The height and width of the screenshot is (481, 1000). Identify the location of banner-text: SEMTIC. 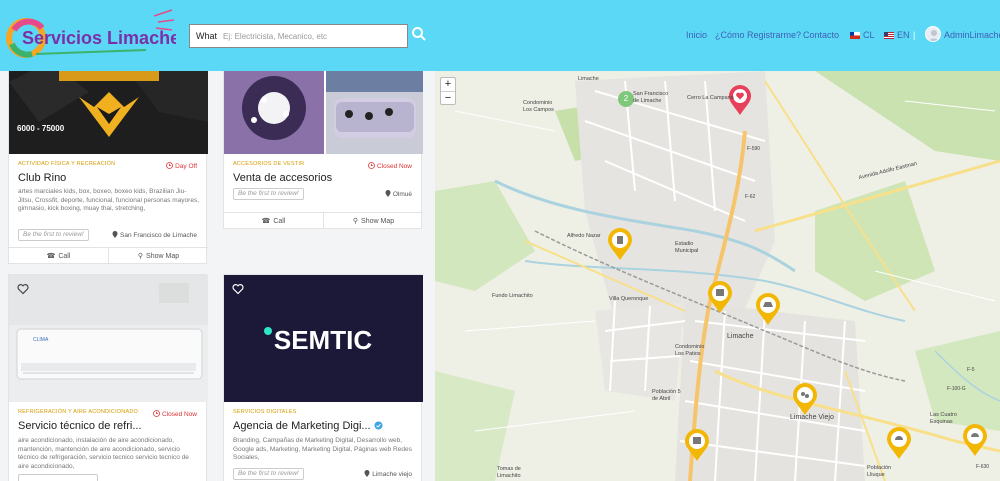
(323, 340).